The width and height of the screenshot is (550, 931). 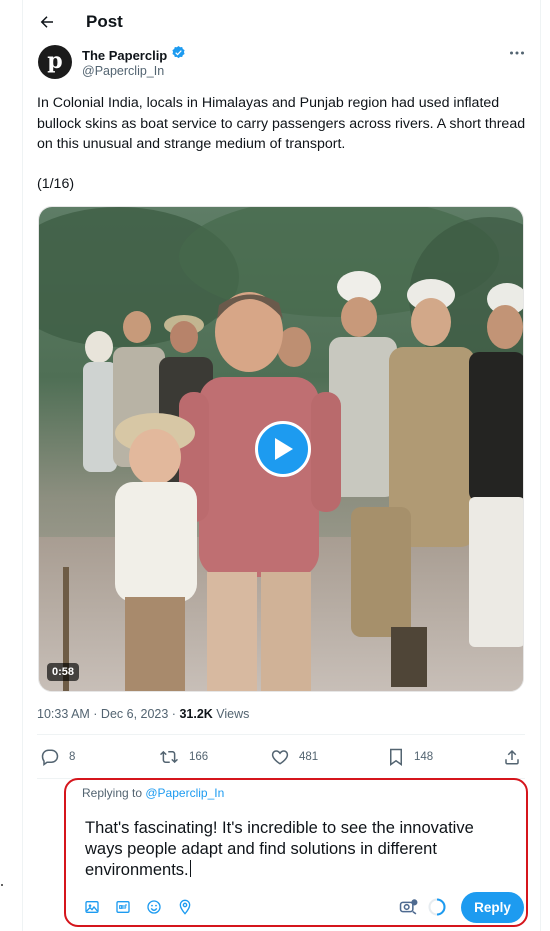 I want to click on play-icon, so click(x=284, y=449).